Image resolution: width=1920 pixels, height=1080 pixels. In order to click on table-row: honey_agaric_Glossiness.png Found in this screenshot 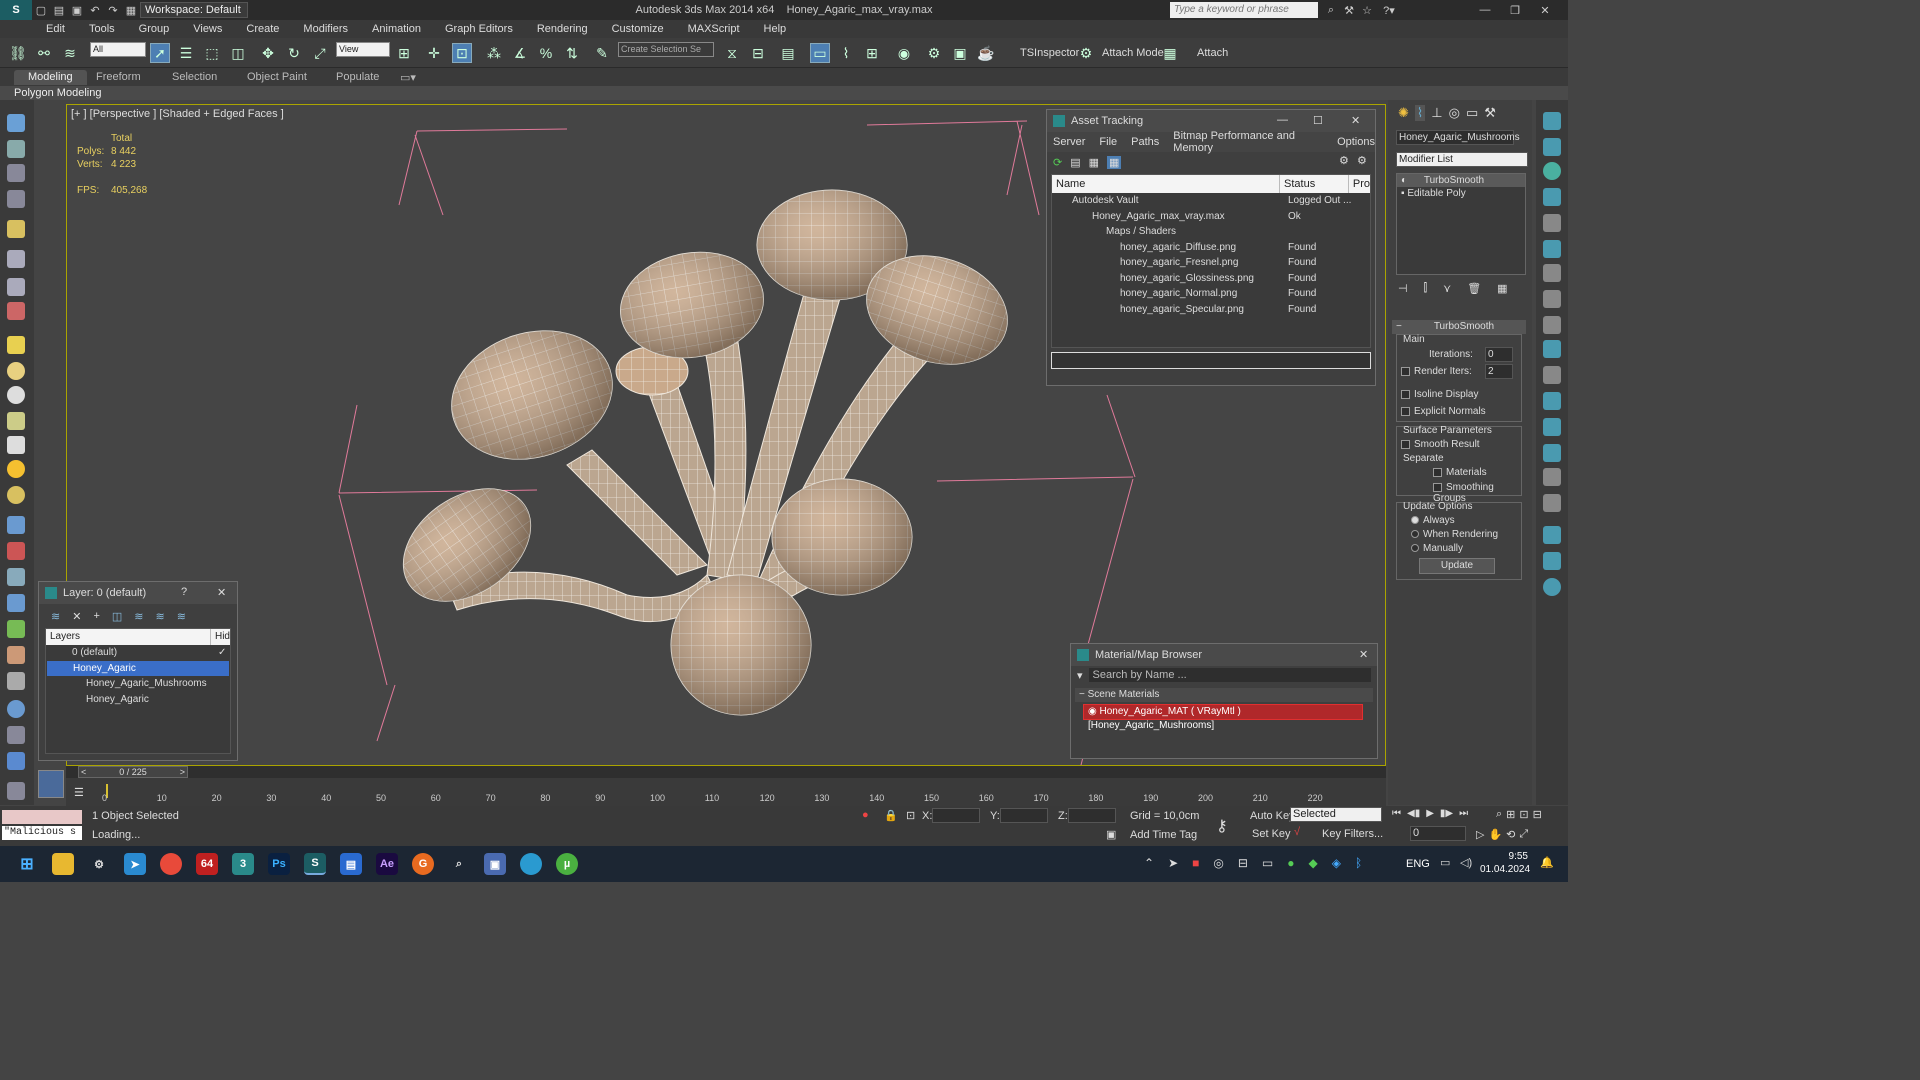, I will do `click(1211, 279)`.